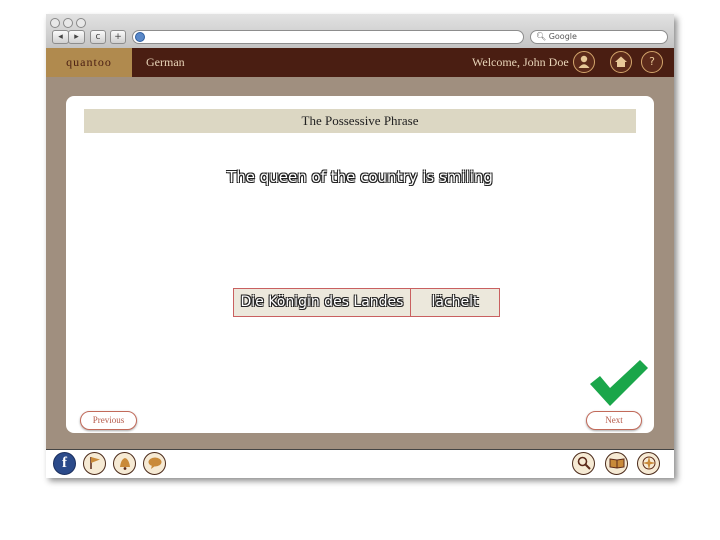 The image size is (720, 540). I want to click on back-button: ◂, so click(60, 37).